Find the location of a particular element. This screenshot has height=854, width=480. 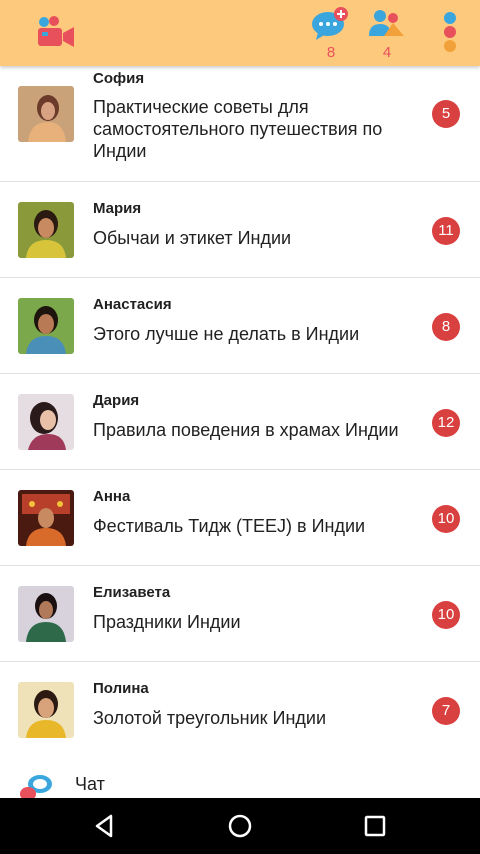

sender-name: Мария is located at coordinates (117, 208).